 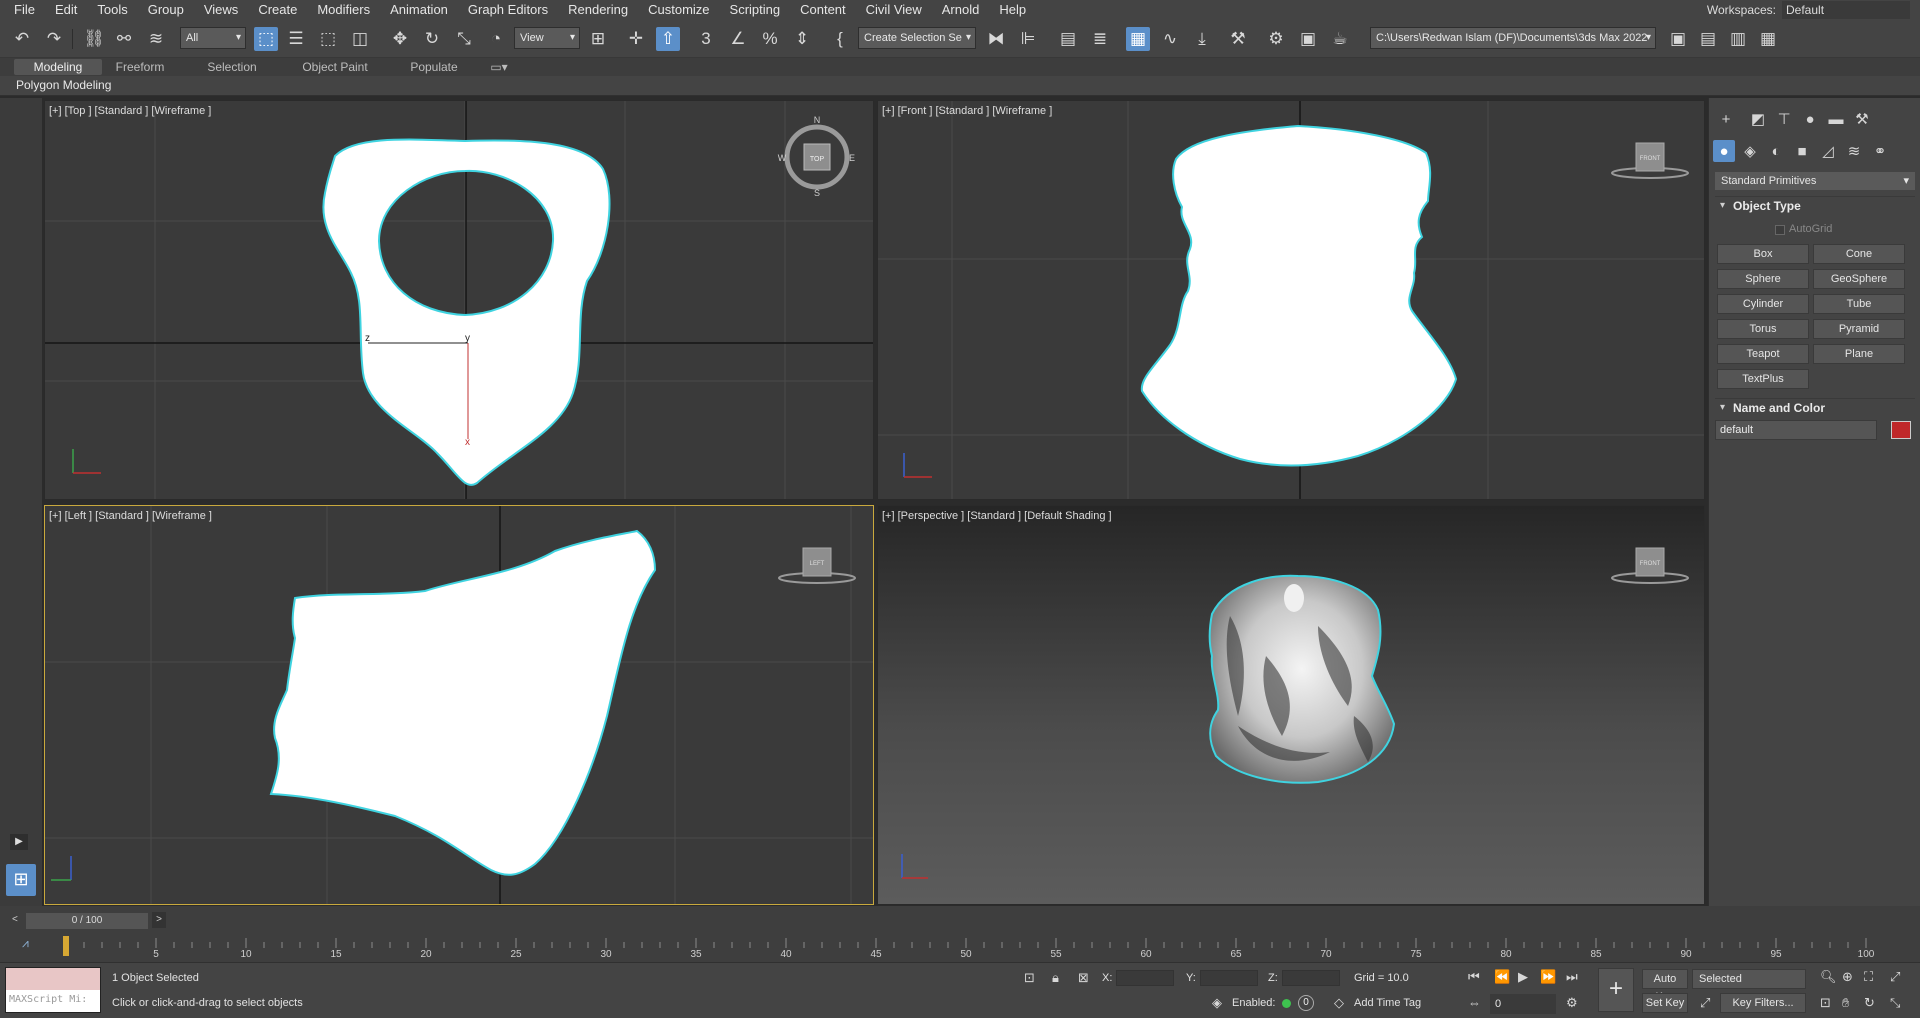 What do you see at coordinates (1548, 977) in the screenshot?
I see `next-frame-icon: ⏩` at bounding box center [1548, 977].